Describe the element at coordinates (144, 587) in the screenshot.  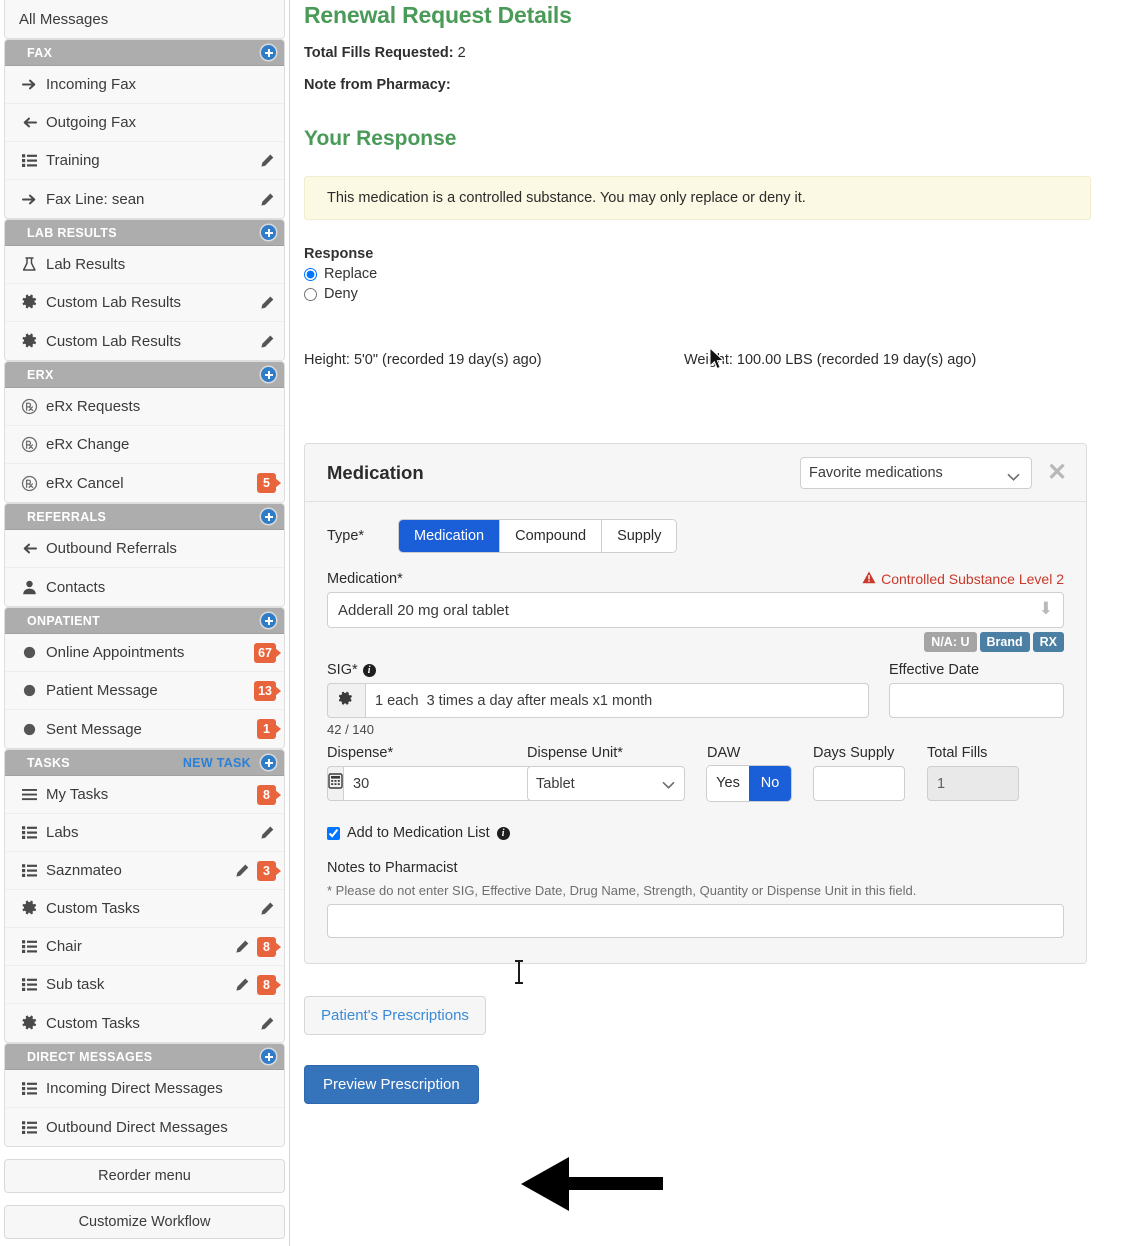
I see `sidebar-item-contacts: Contacts` at that location.